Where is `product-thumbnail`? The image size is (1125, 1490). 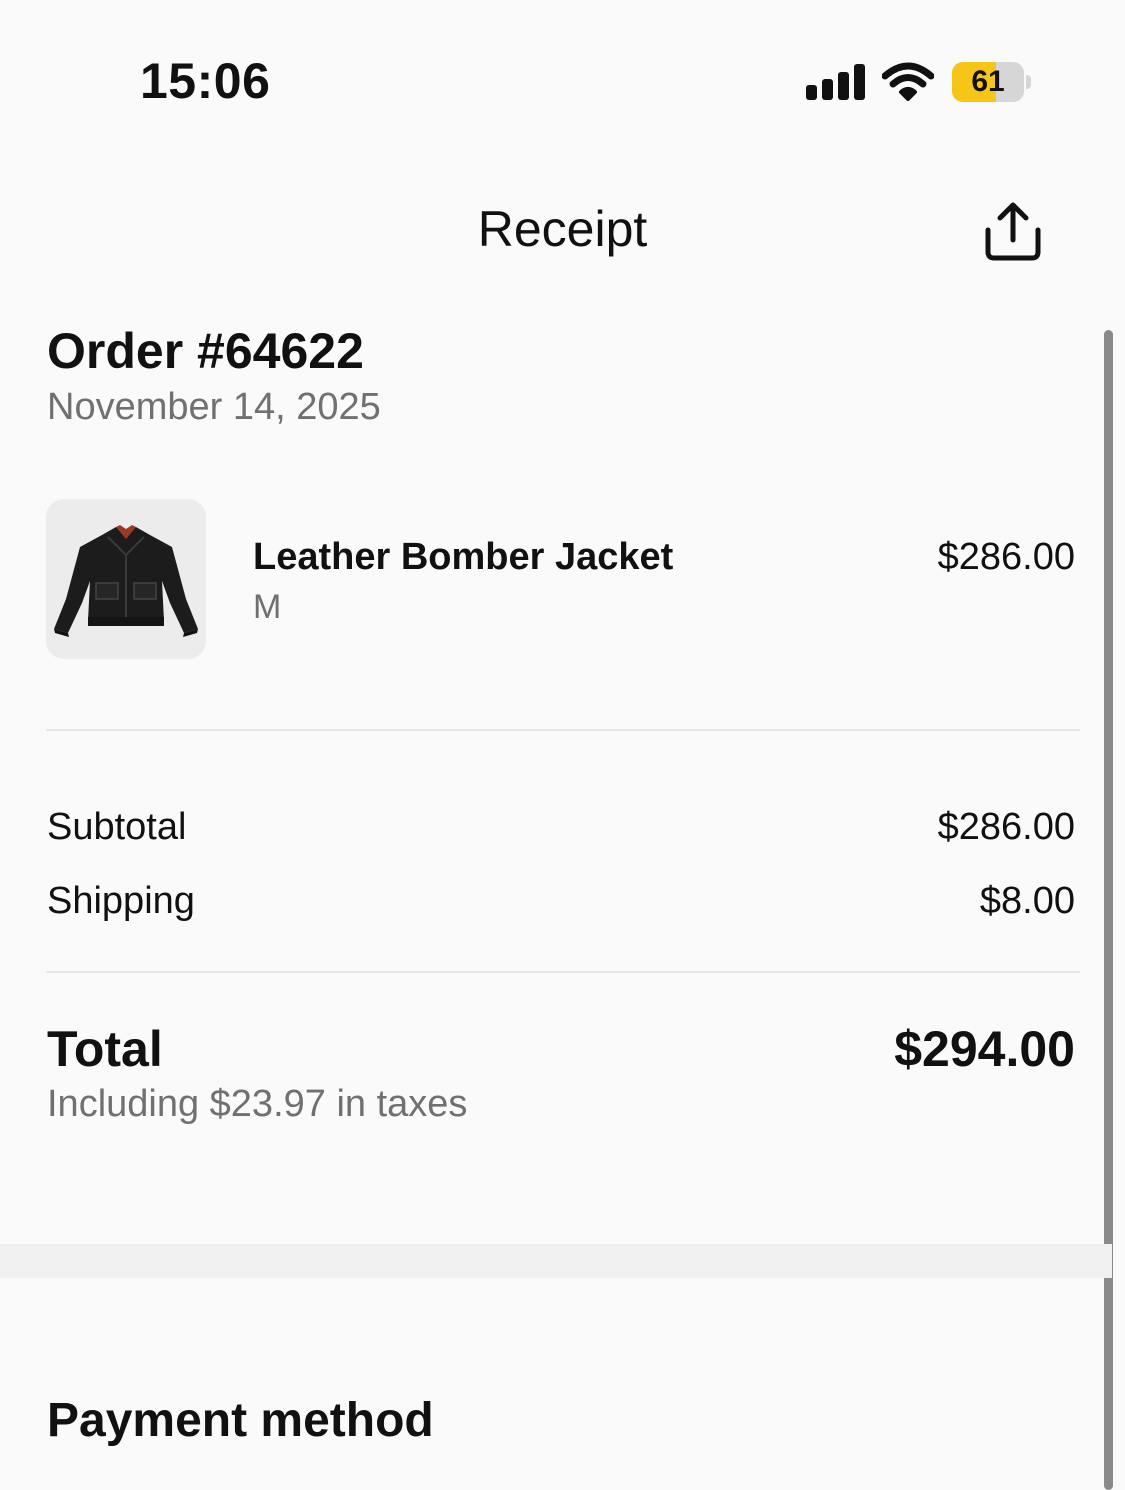 product-thumbnail is located at coordinates (126, 579).